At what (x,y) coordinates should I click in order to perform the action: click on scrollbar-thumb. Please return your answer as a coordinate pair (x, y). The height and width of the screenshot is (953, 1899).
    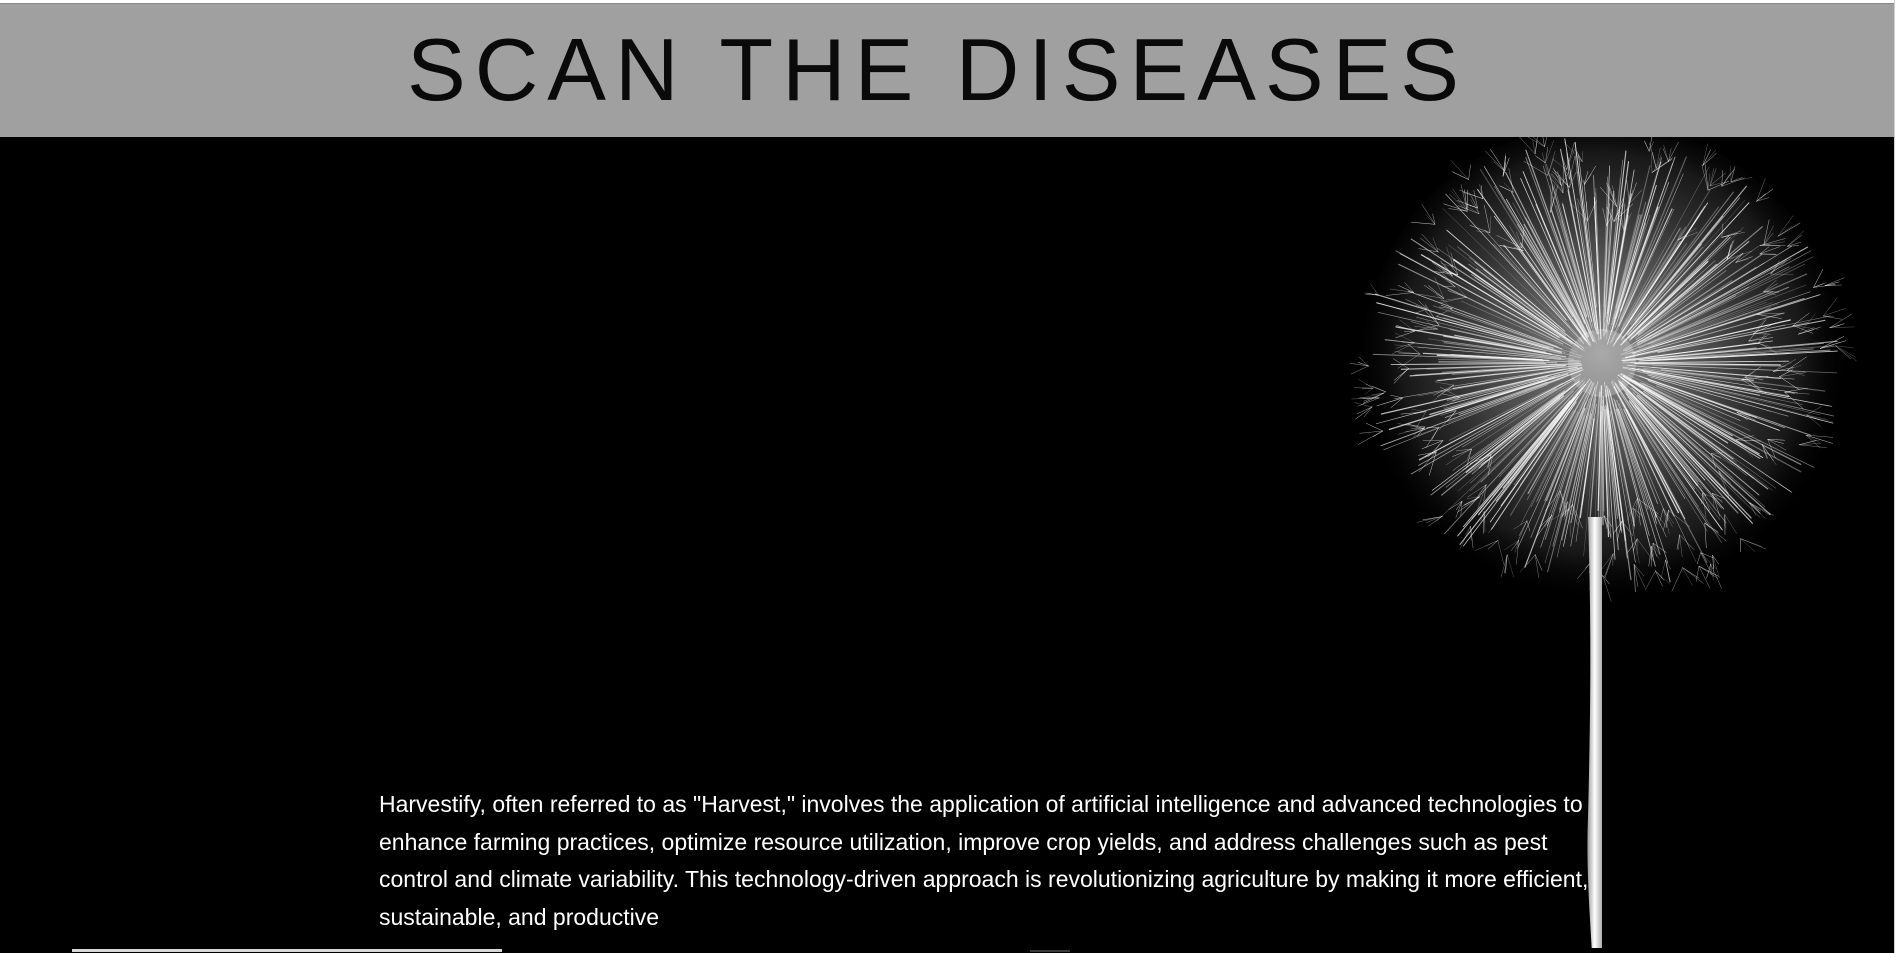
    Looking at the image, I should click on (287, 950).